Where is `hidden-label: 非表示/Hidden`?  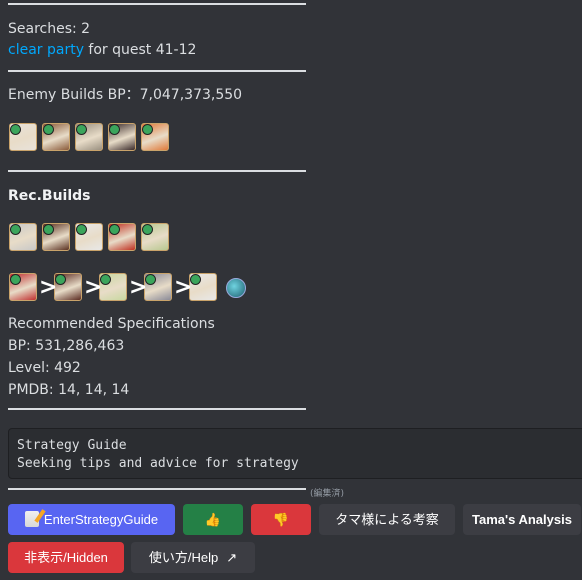
hidden-label: 非表示/Hidden is located at coordinates (66, 557).